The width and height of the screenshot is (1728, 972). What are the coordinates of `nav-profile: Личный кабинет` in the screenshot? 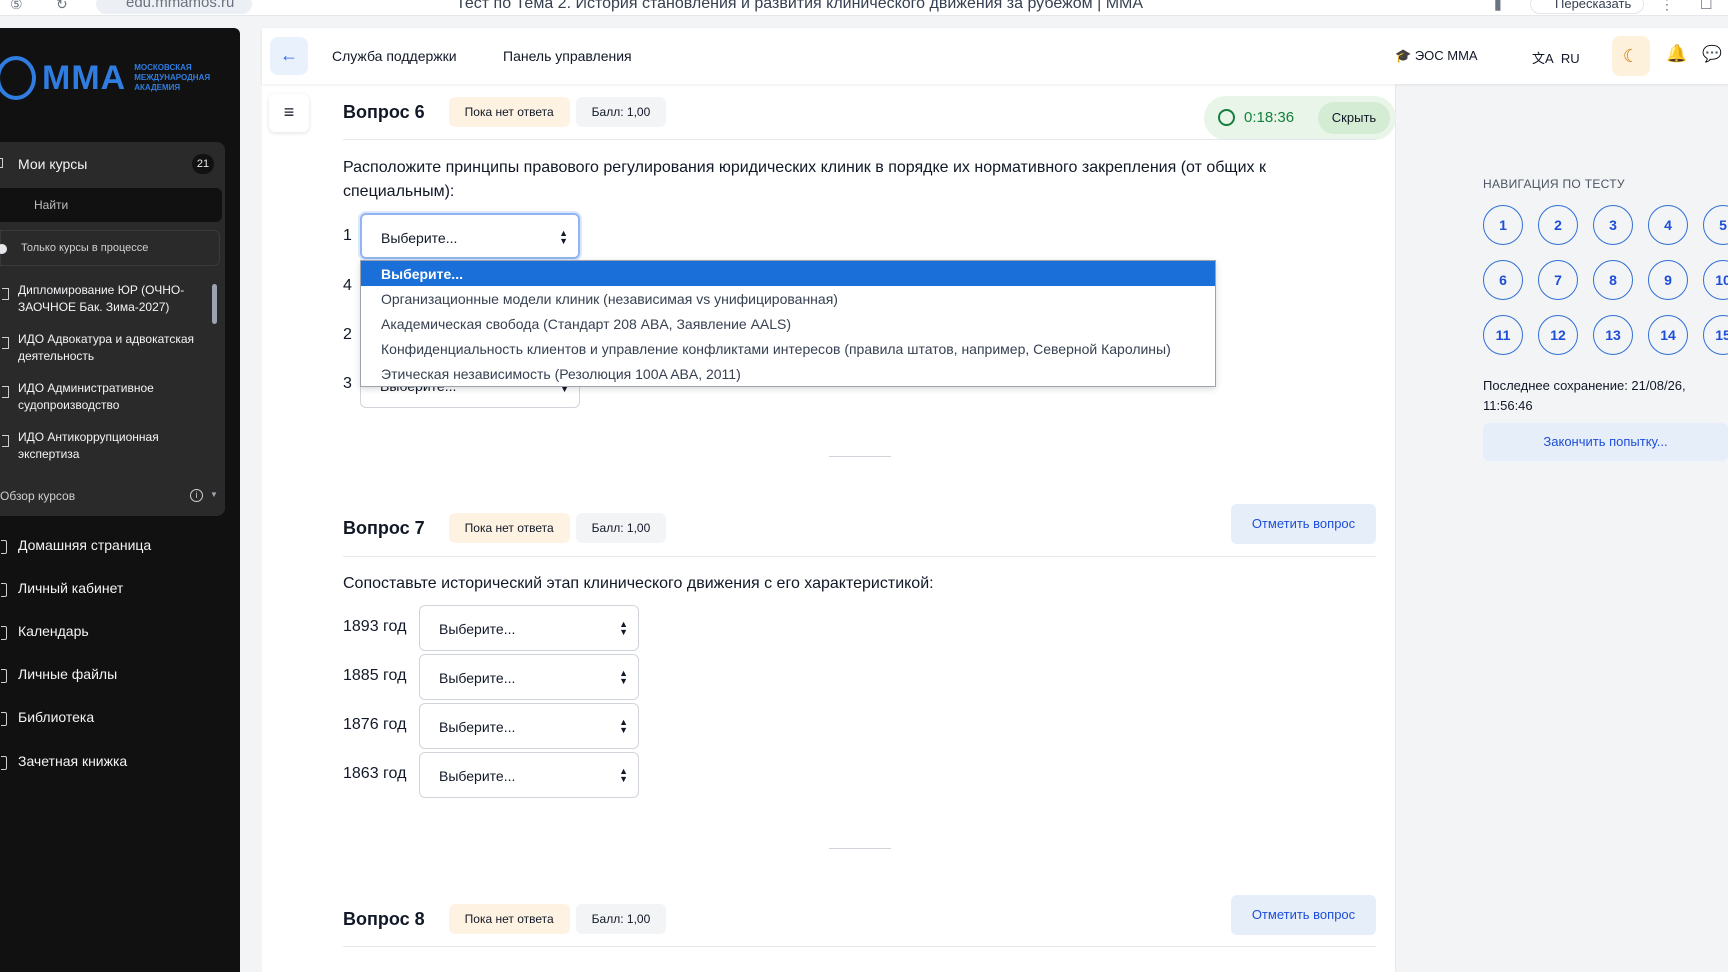 It's located at (61, 588).